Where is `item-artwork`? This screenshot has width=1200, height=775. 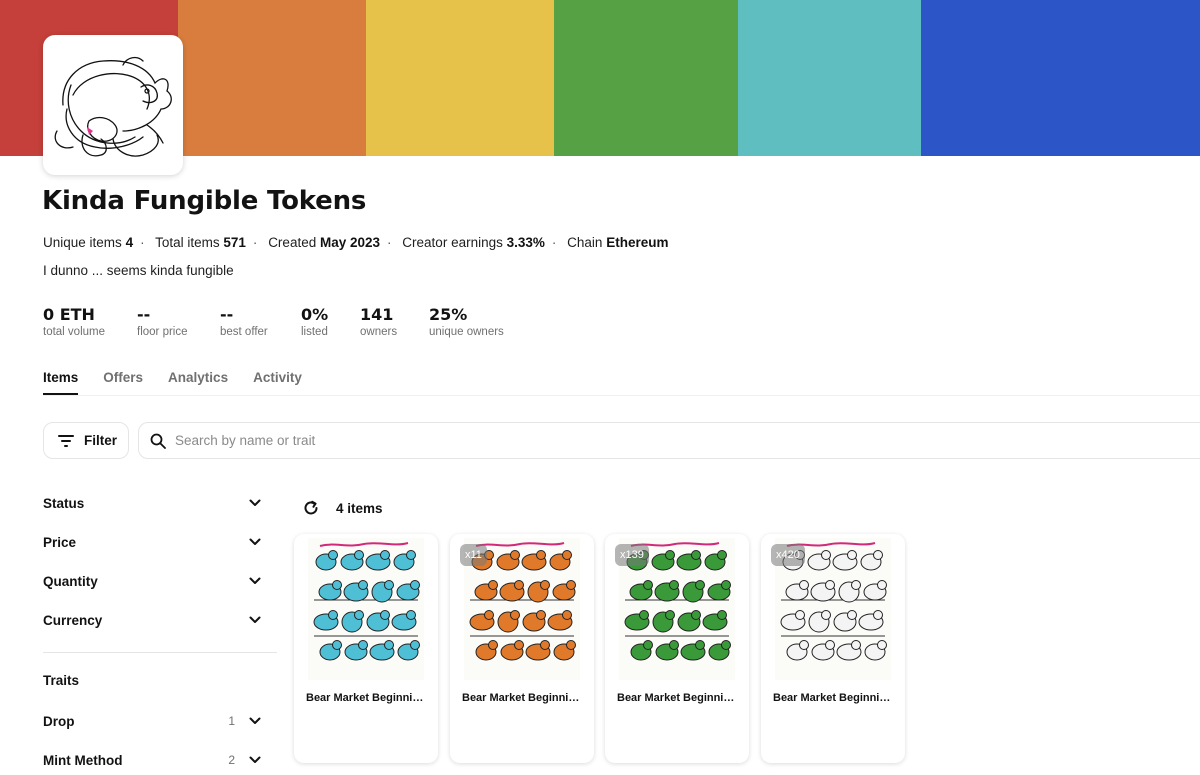
item-artwork is located at coordinates (366, 609).